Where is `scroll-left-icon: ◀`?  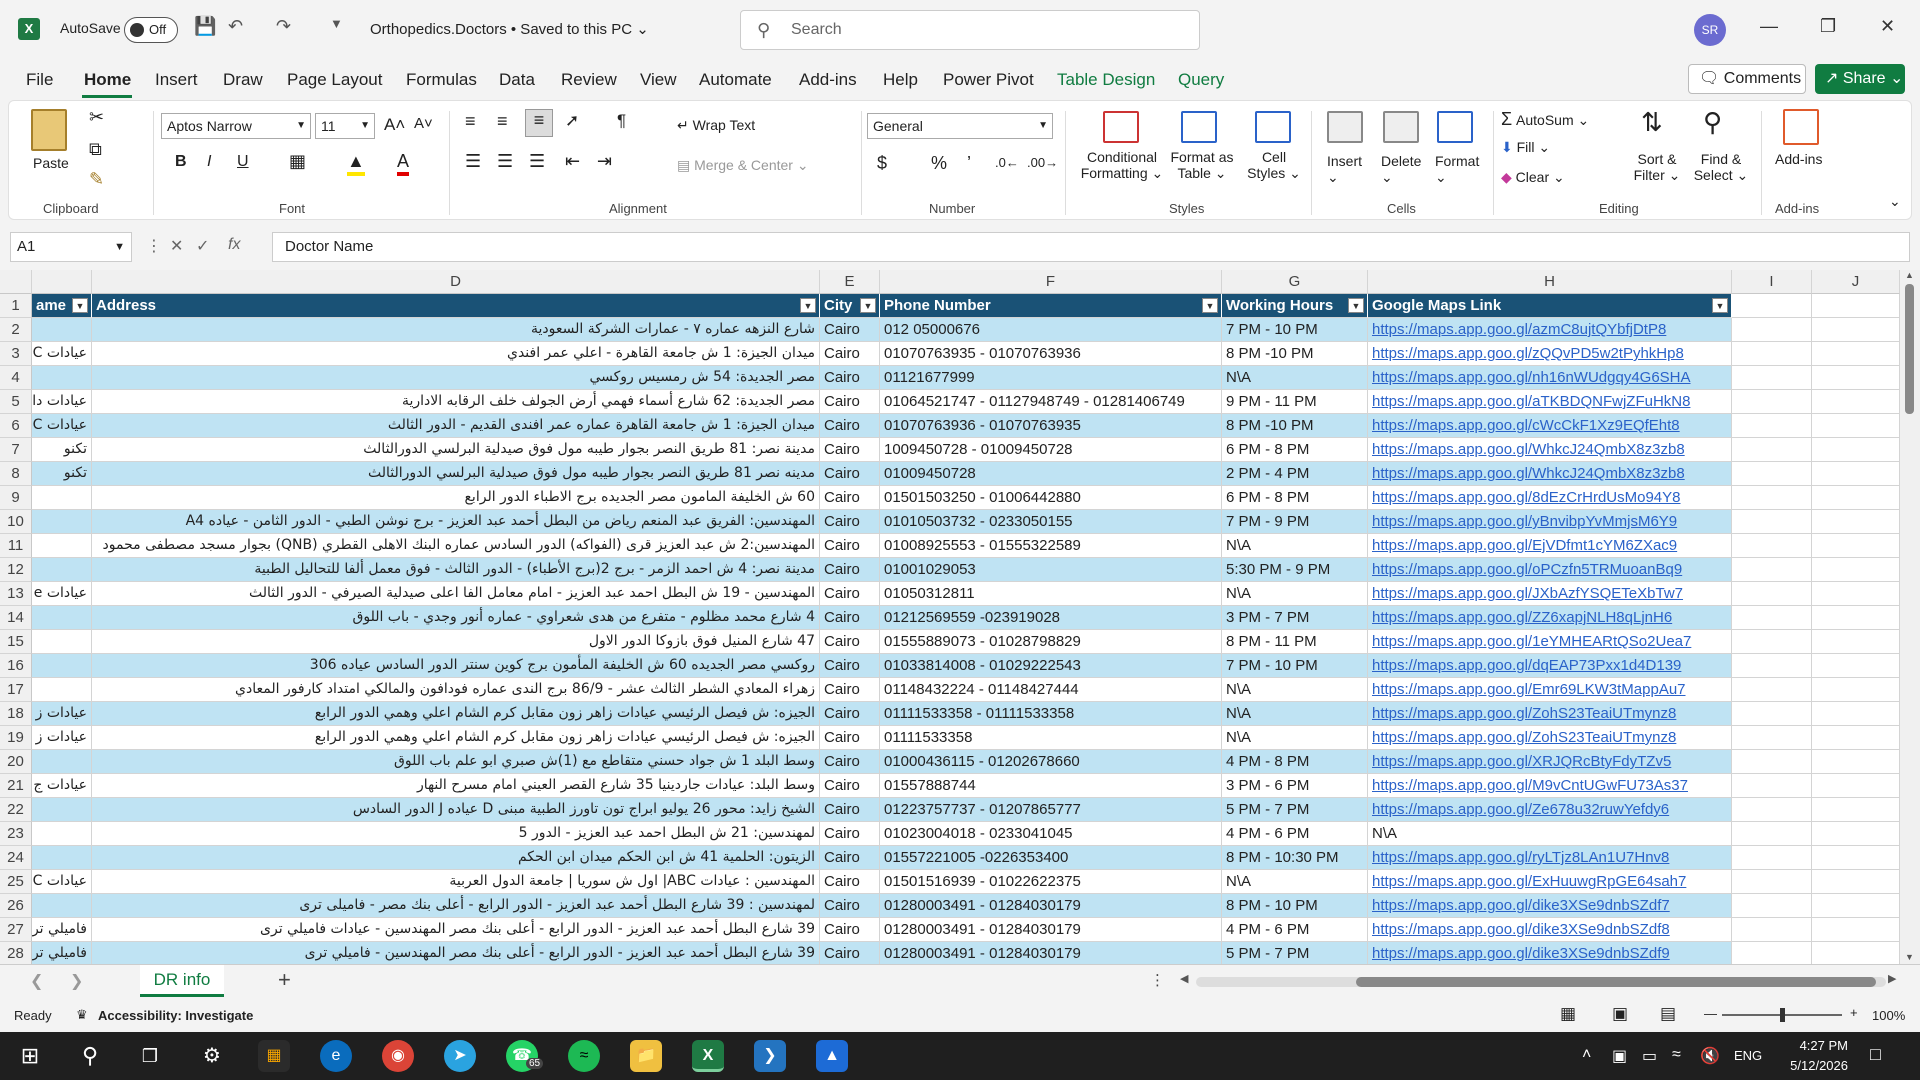
scroll-left-icon: ◀ is located at coordinates (1184, 978).